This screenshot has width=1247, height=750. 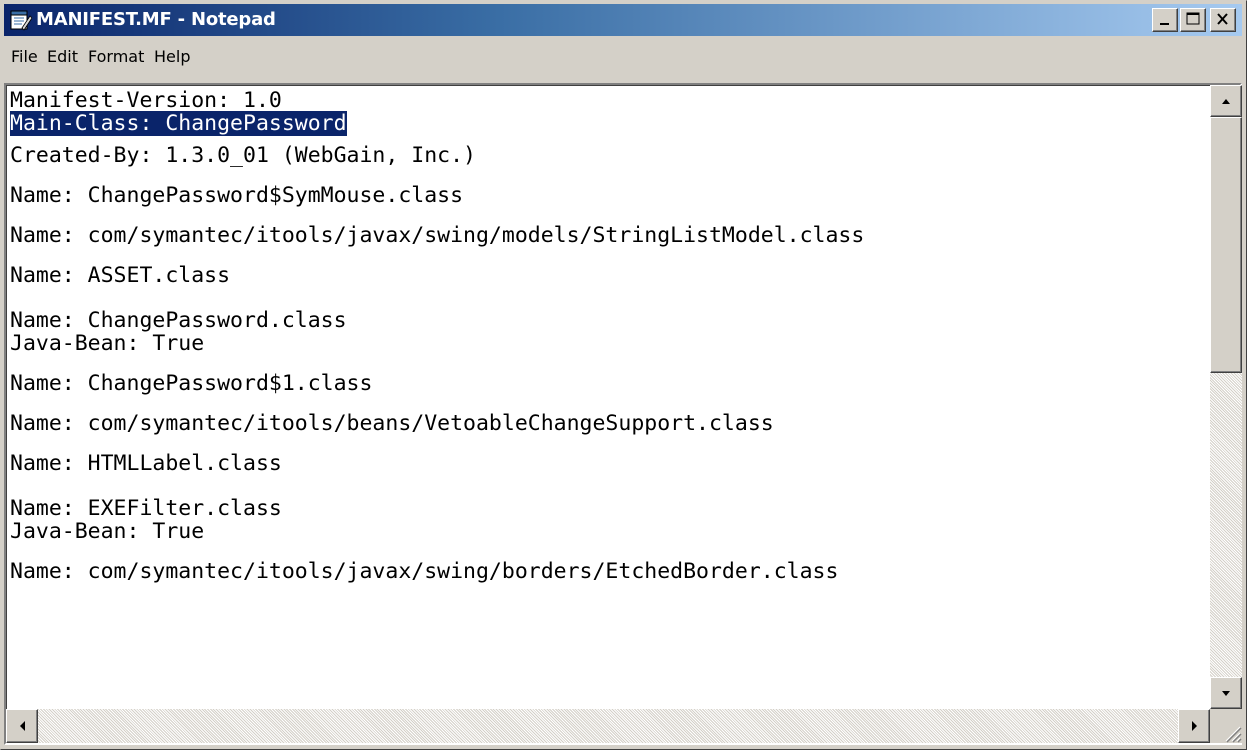 What do you see at coordinates (607, 123) in the screenshot?
I see `document-line: Main-Class: ChangePassword` at bounding box center [607, 123].